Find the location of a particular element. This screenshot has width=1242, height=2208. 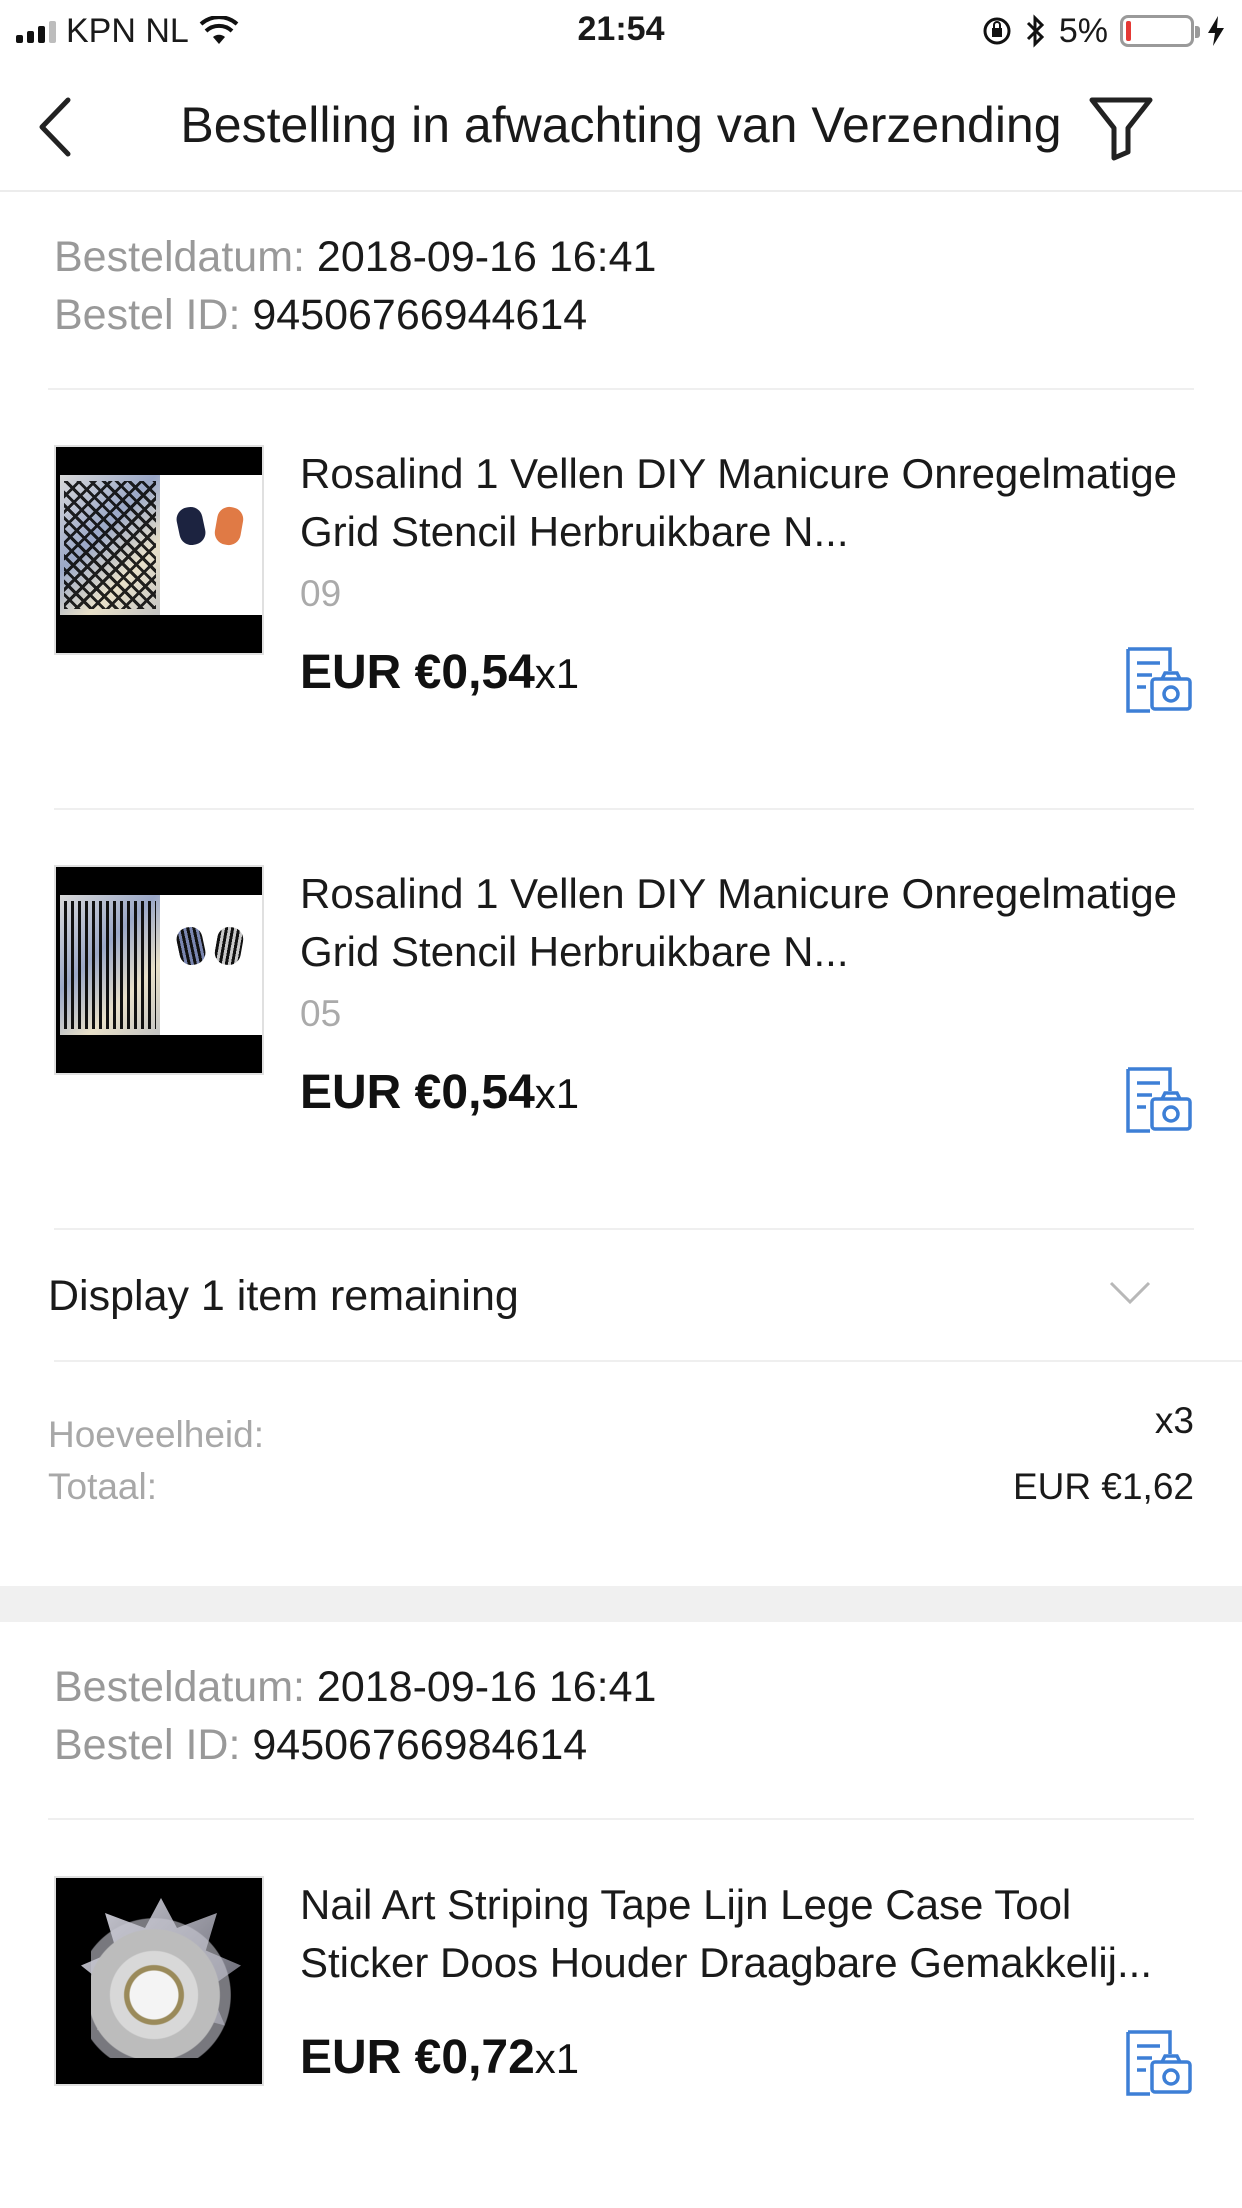

order-id: 94506766944614 is located at coordinates (420, 315).